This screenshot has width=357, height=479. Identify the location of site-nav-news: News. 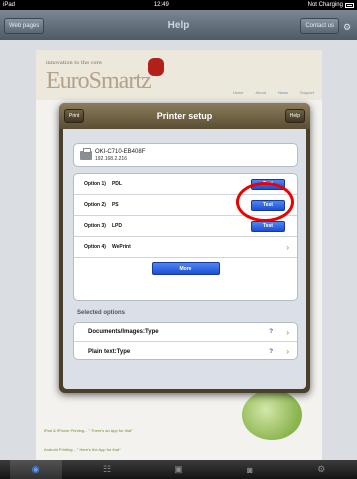
(283, 92).